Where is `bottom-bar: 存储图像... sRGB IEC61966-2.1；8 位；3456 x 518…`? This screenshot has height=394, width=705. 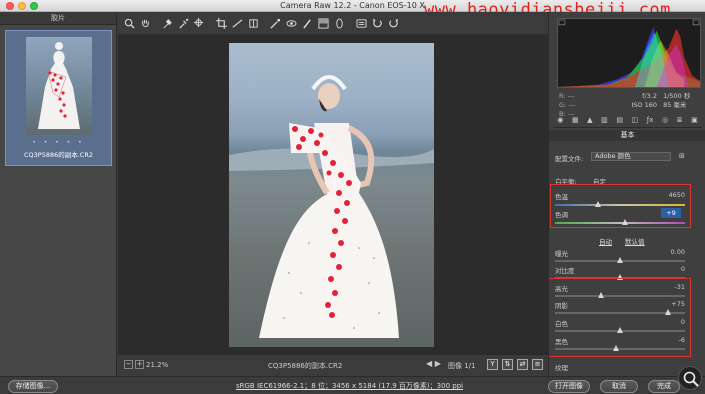
bottom-bar: 存储图像... sRGB IEC61966-2.1；8 位；3456 x 518… is located at coordinates (352, 385).